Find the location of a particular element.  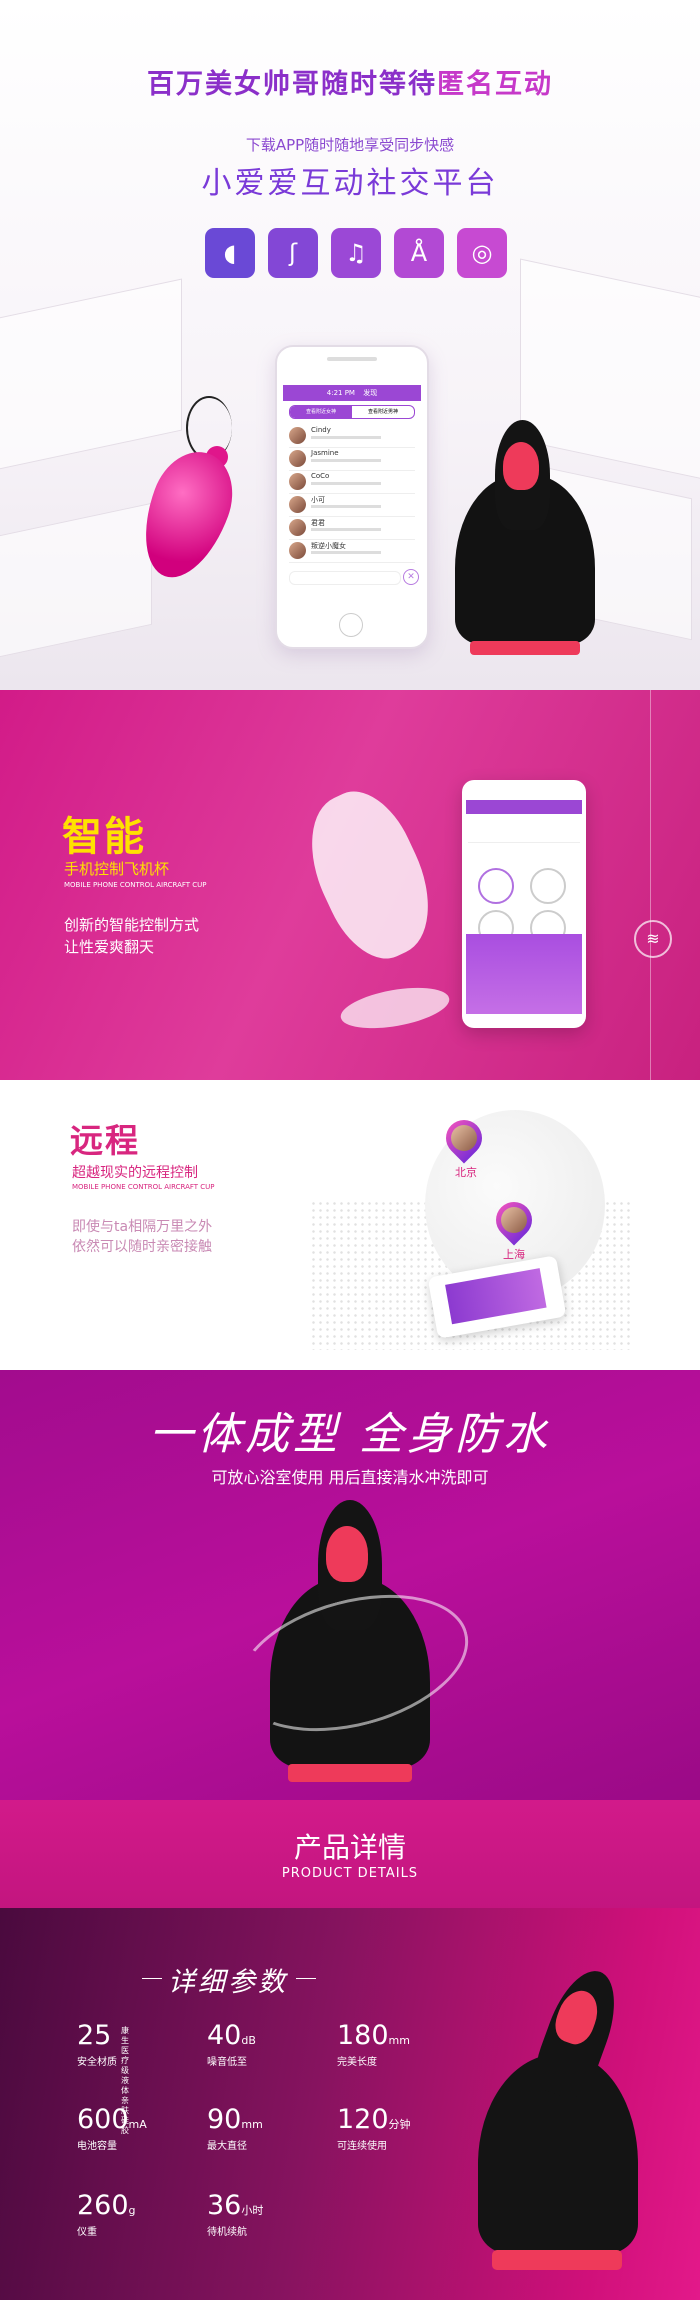

remote-desc-2: 依然可以随时亲密接触 is located at coordinates (142, 1247).